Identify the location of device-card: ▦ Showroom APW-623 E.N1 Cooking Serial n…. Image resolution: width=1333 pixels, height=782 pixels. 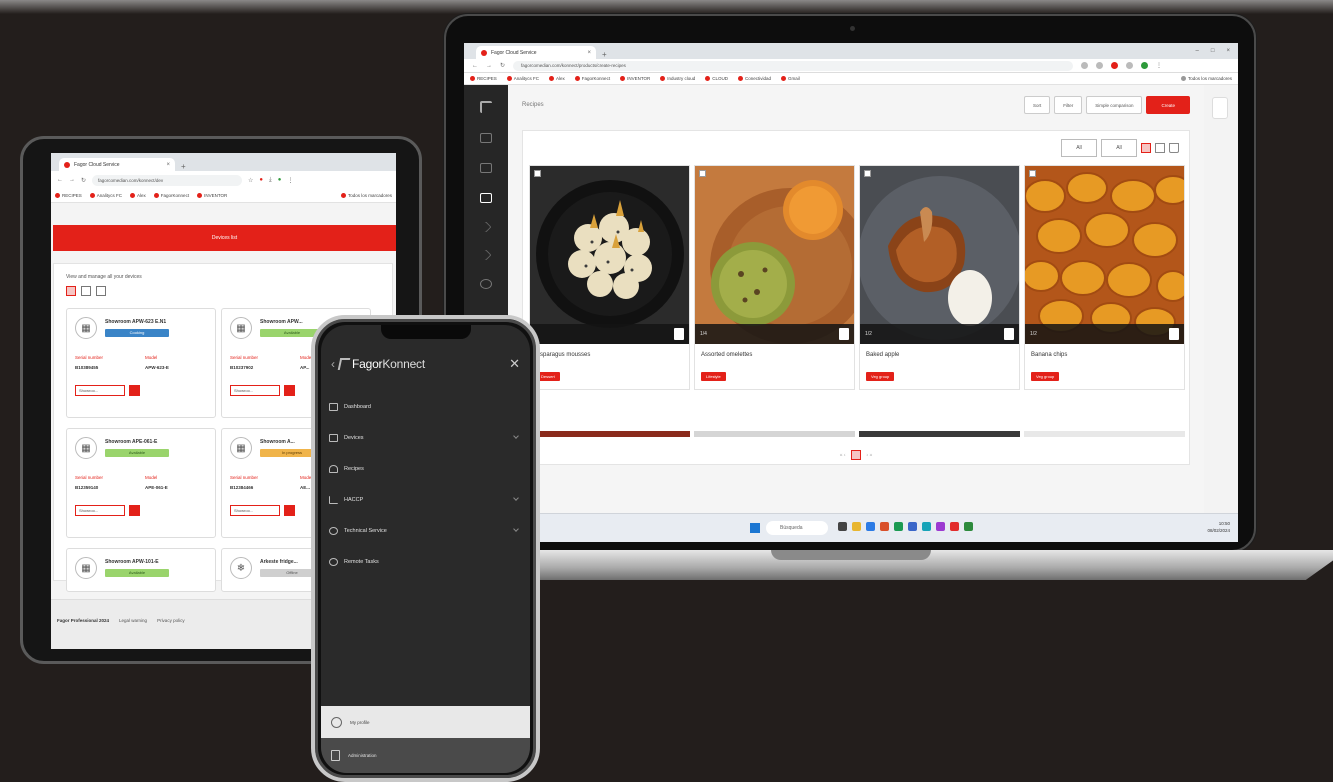
(141, 363).